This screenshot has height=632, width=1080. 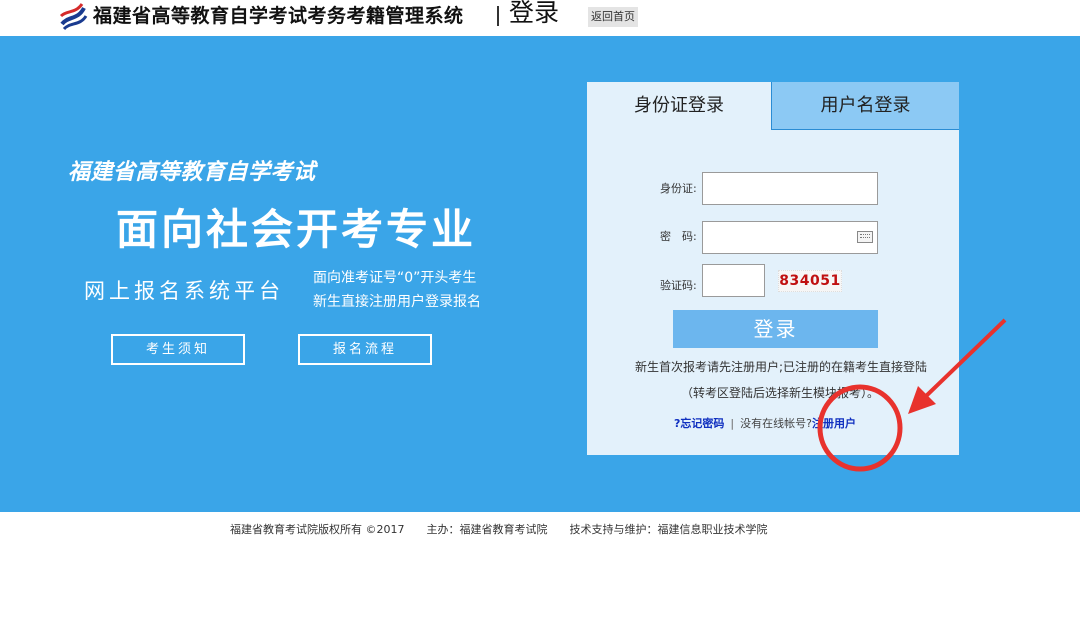 I want to click on register-link: 注册用户, so click(x=834, y=423).